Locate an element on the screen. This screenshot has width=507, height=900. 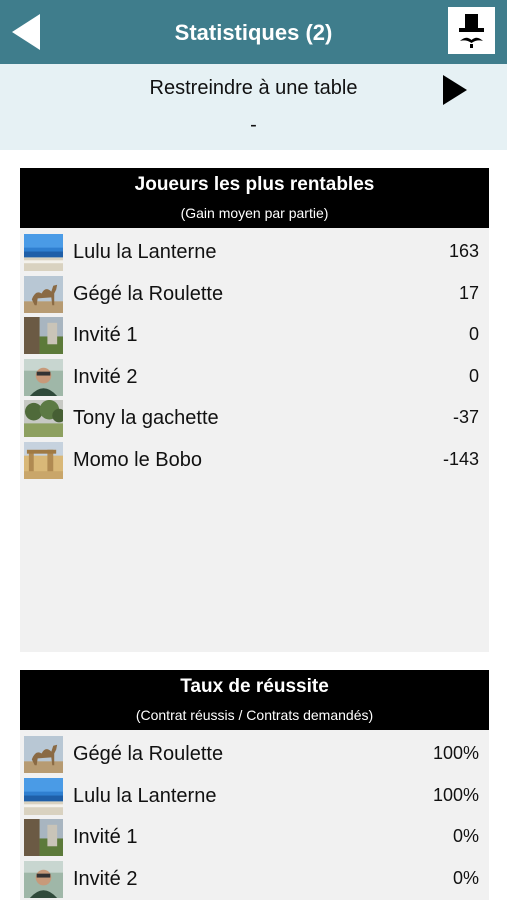
section-subtitle: (Gain moyen par partie) is located at coordinates (254, 213).